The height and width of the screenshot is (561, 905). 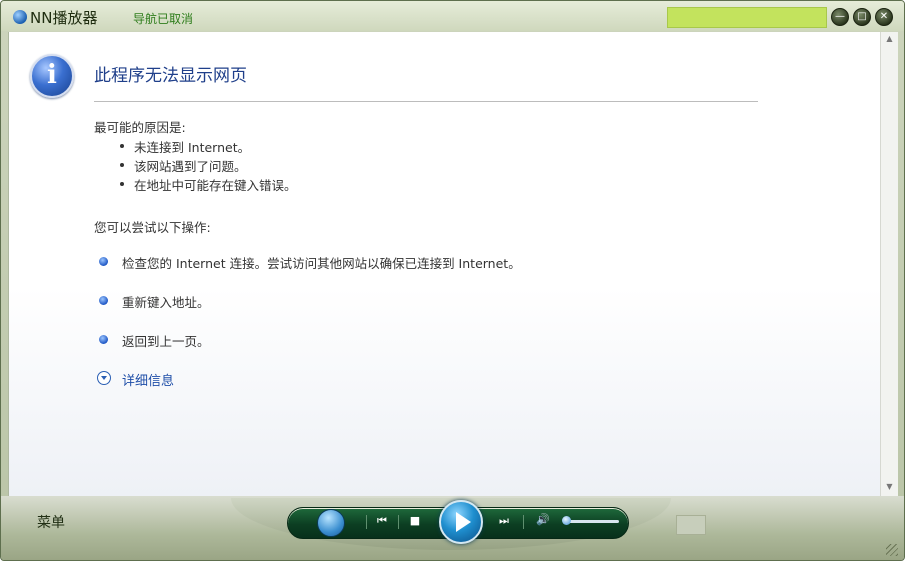 I want to click on resize-grip-icon, so click(x=892, y=550).